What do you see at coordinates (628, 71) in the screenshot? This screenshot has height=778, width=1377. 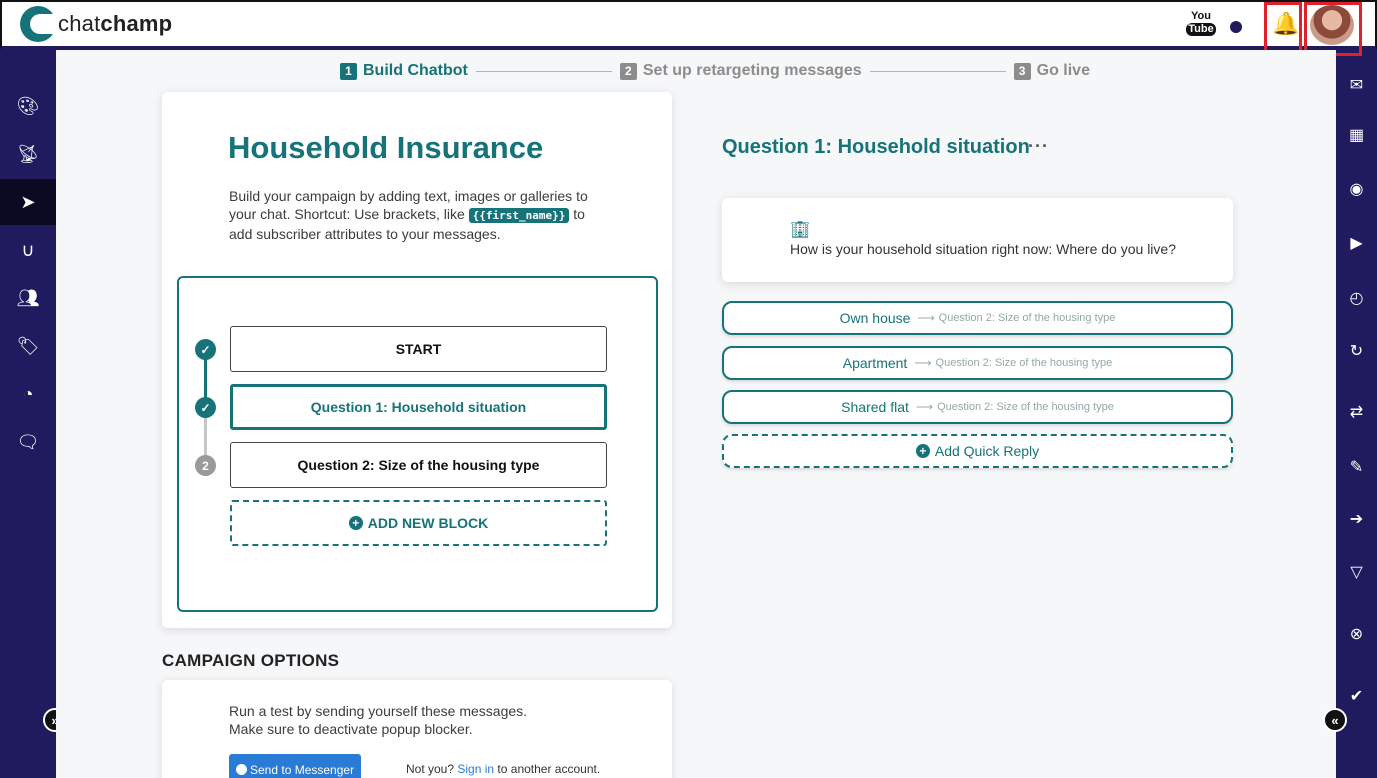 I see `step-number: 2` at bounding box center [628, 71].